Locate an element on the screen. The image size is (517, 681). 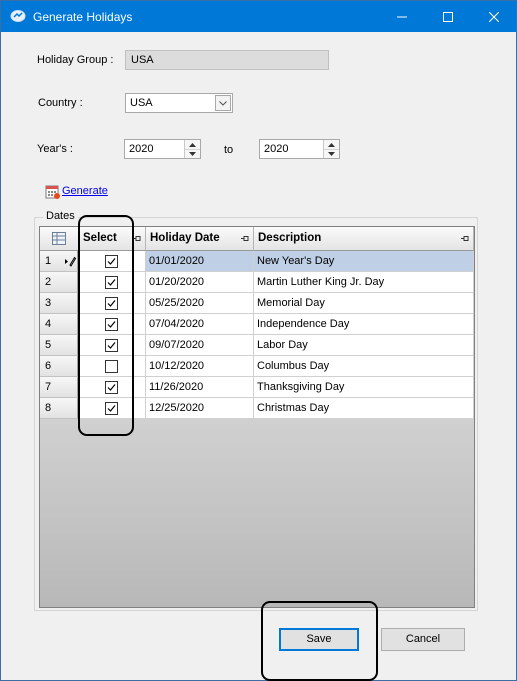
row-number-text: 8 is located at coordinates (48, 408).